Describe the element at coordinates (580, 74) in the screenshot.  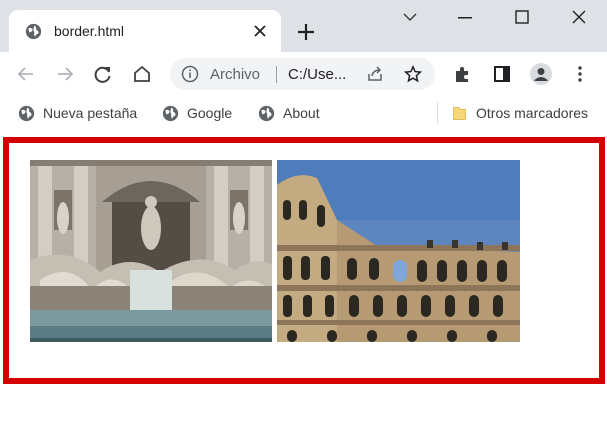
I see `three-dots-icon` at that location.